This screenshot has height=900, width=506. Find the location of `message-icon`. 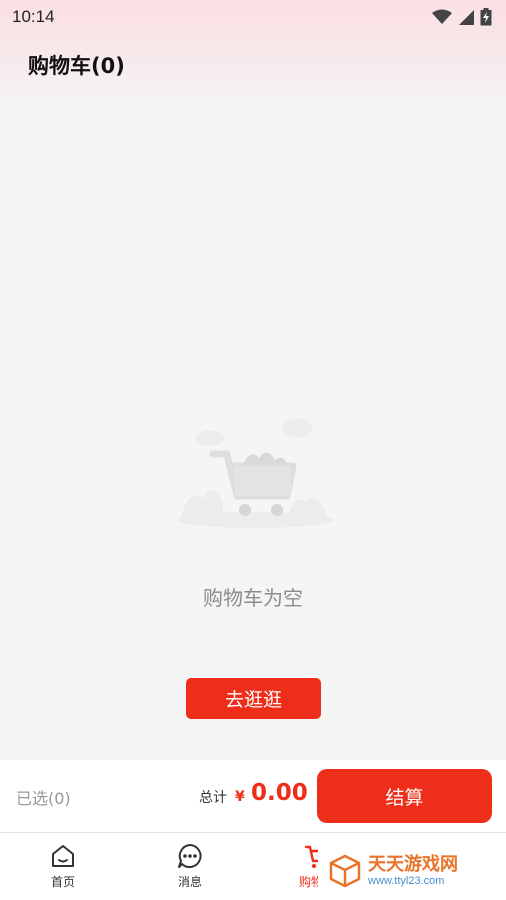

message-icon is located at coordinates (190, 856).